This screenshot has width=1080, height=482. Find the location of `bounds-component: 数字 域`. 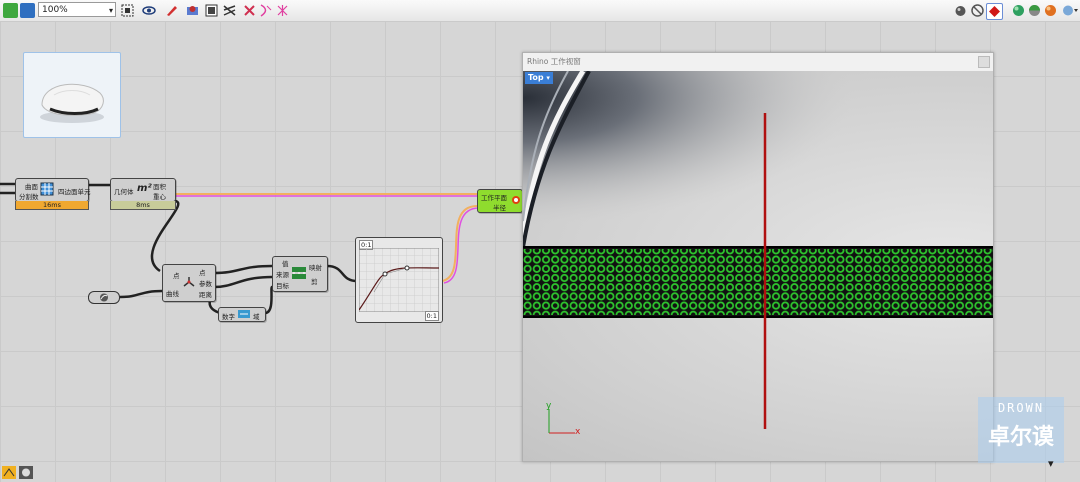

bounds-component: 数字 域 is located at coordinates (242, 314).